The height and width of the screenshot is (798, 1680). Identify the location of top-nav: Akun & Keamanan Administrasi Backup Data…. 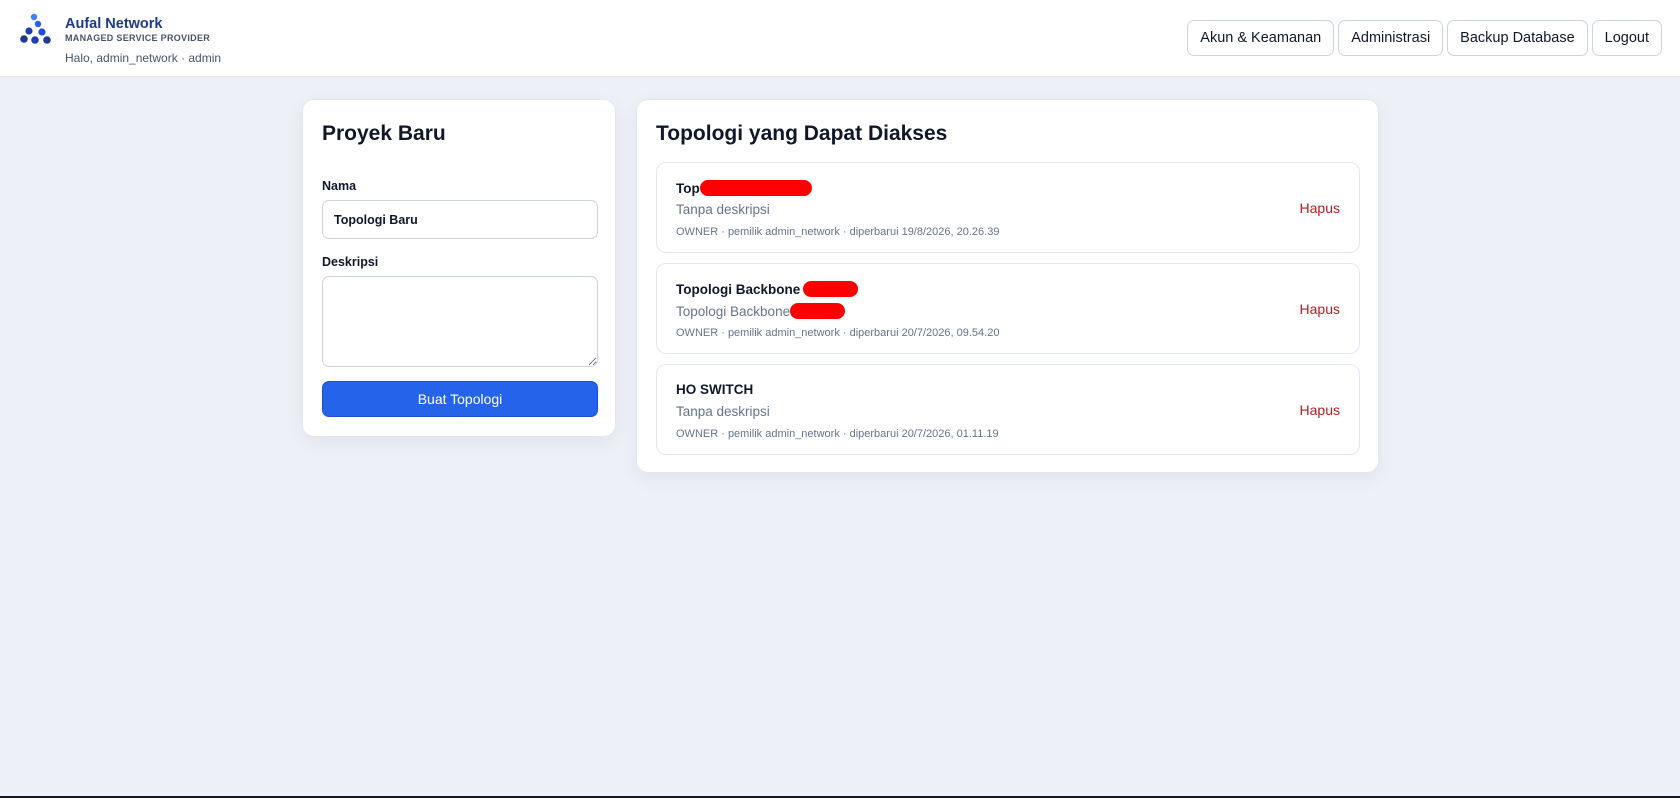
(1424, 38).